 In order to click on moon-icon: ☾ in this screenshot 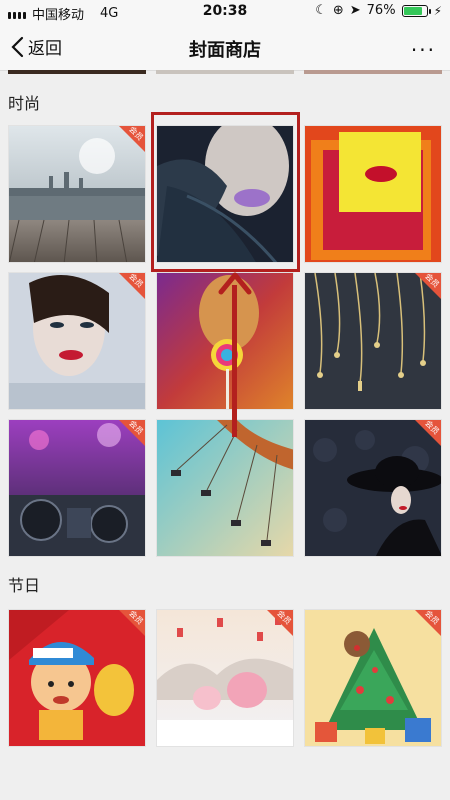, I will do `click(321, 10)`.